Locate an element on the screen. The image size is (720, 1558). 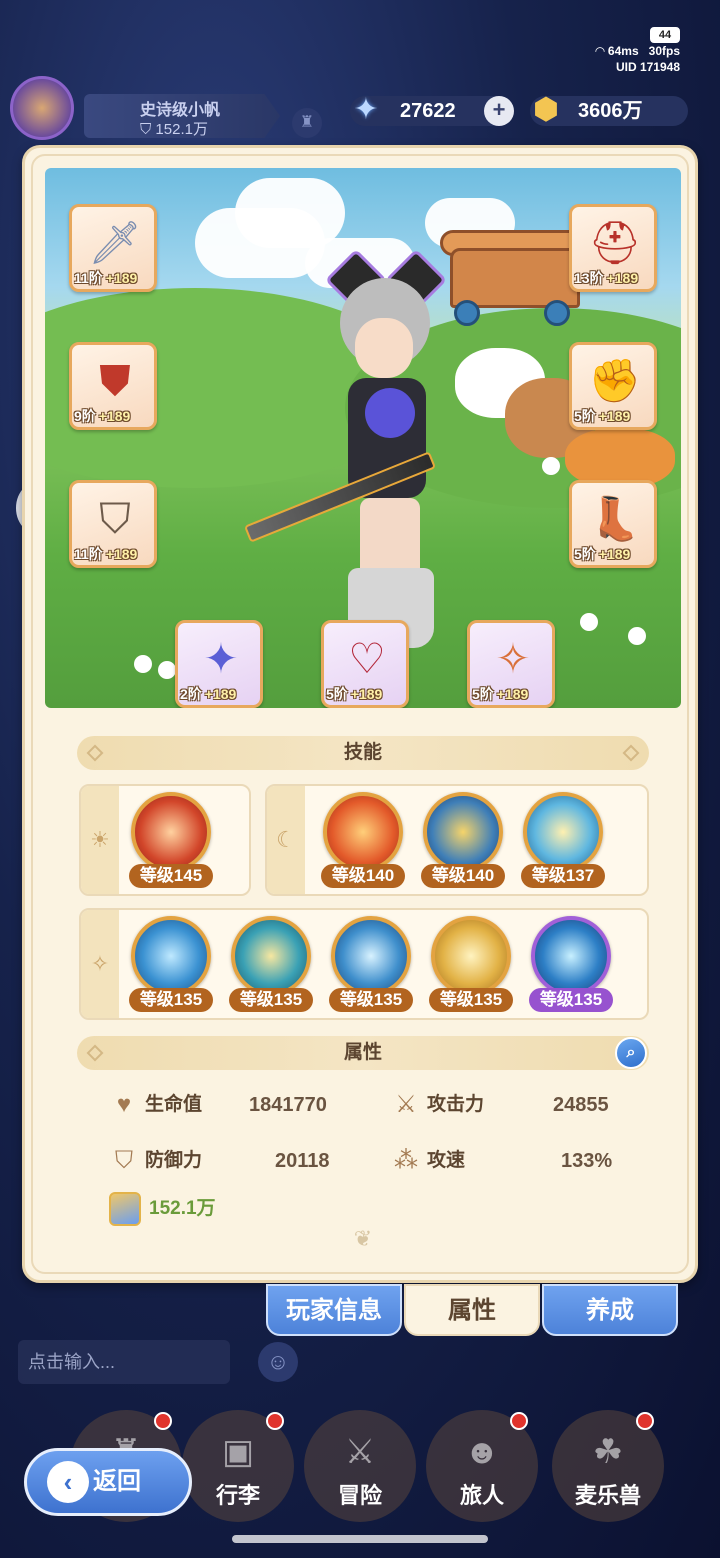
skill-star-3: 等级135 is located at coordinates (371, 966).